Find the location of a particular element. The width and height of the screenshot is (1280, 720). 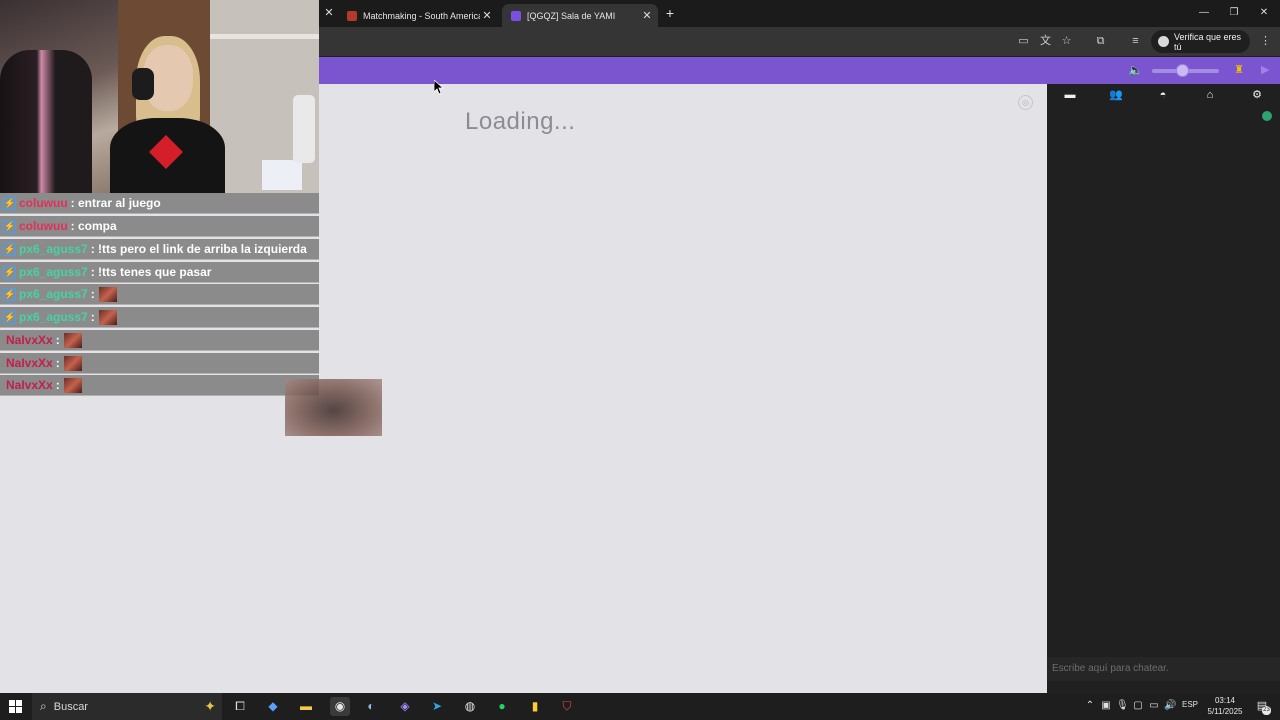

kebab-menu-icon: ⋮ is located at coordinates (1265, 41).